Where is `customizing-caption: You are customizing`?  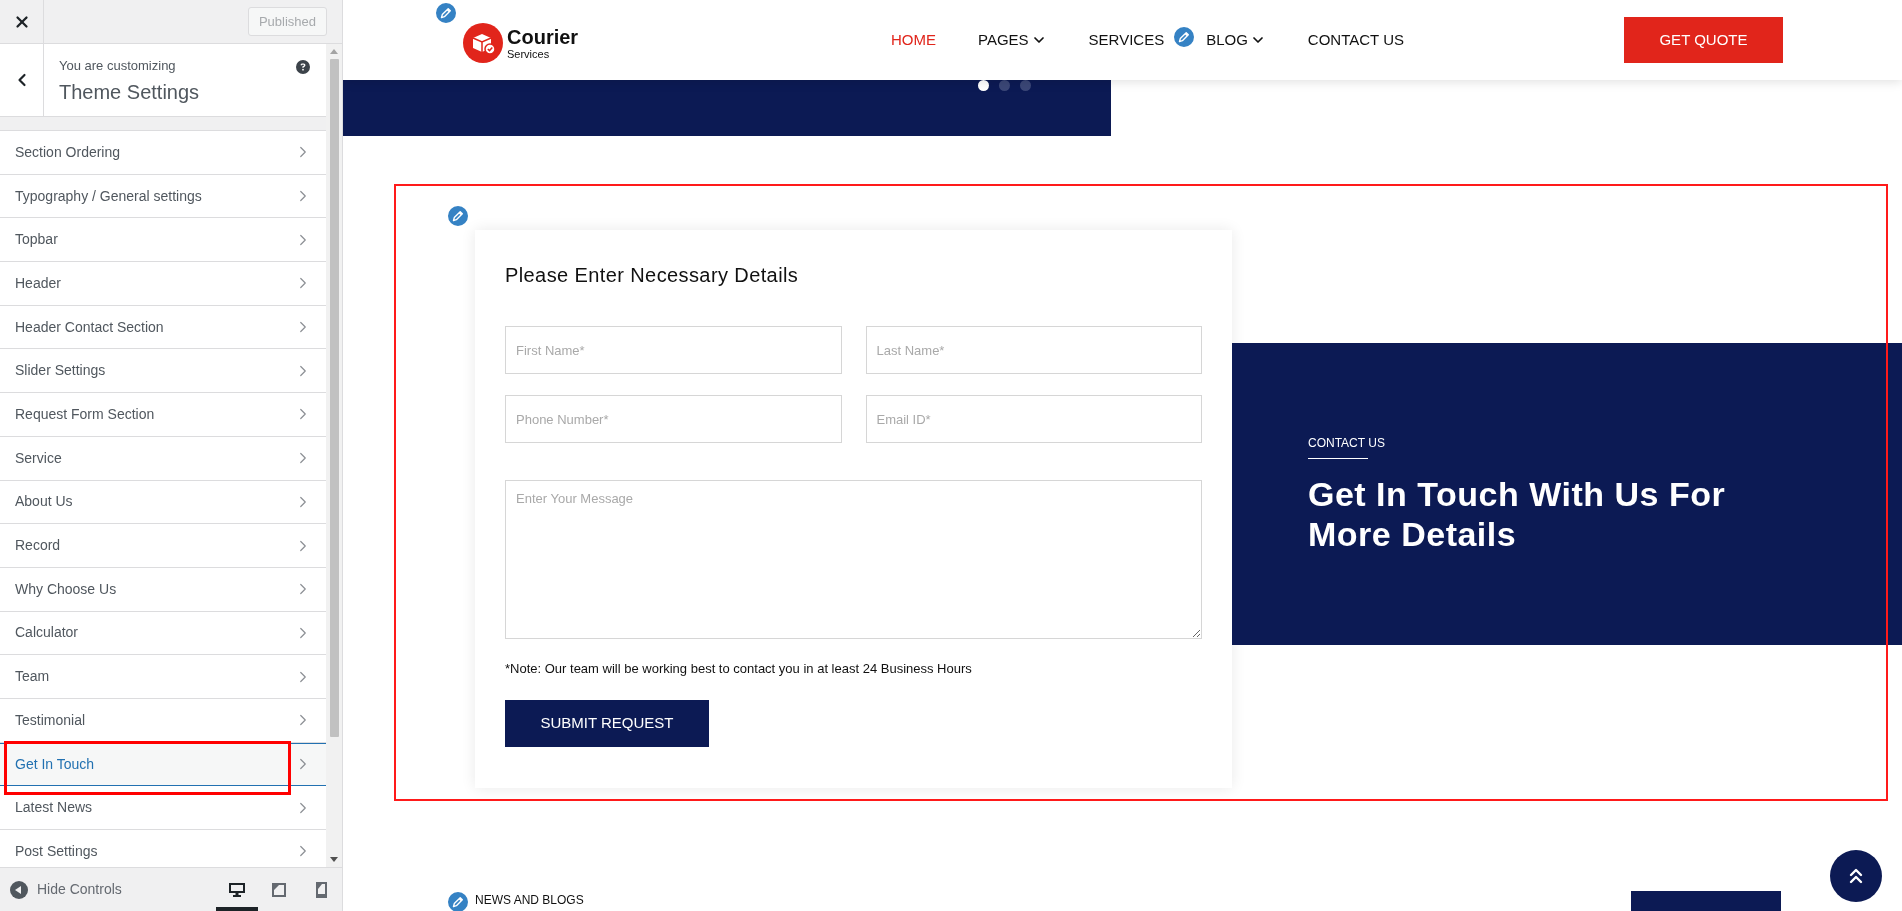
customizing-caption: You are customizing is located at coordinates (117, 66).